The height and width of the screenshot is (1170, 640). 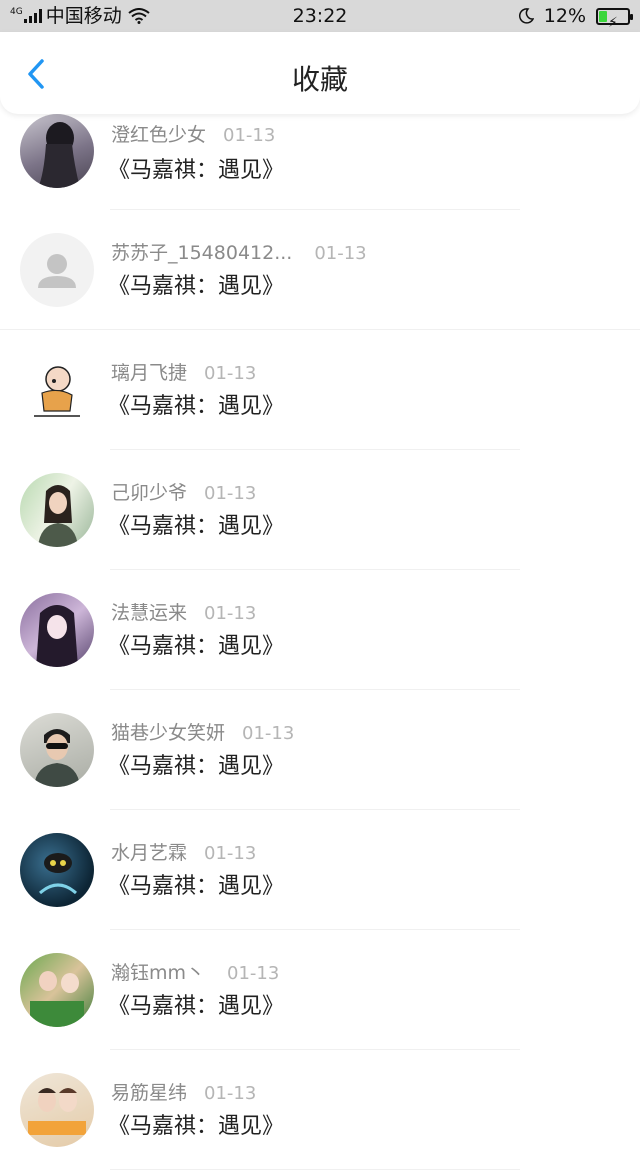 What do you see at coordinates (168, 733) in the screenshot?
I see `username: 猫巷少女笑妍` at bounding box center [168, 733].